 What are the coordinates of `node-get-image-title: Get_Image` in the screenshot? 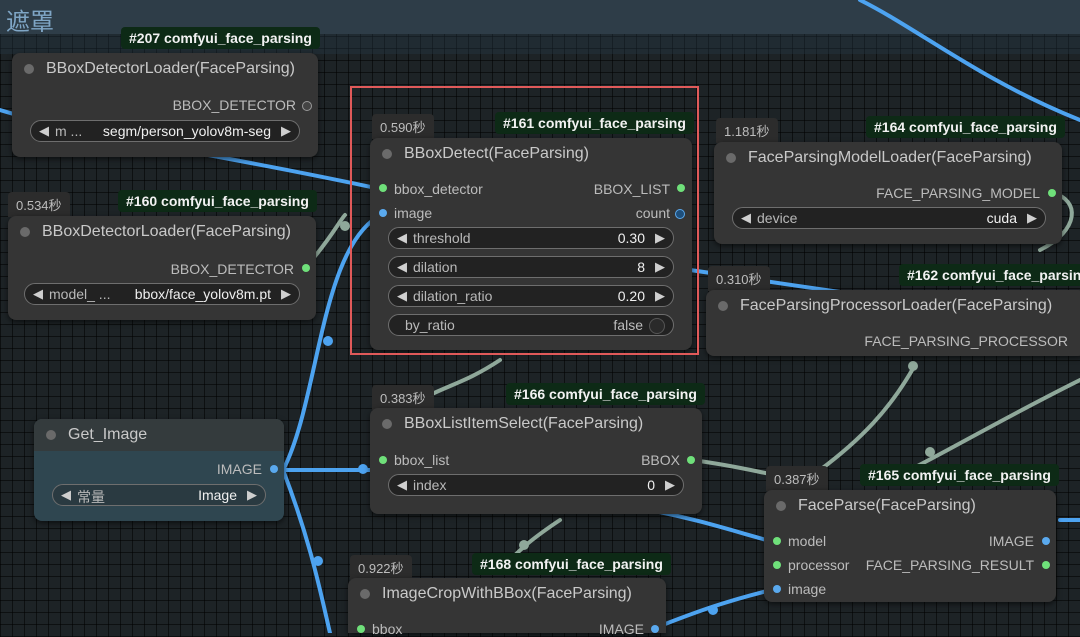 It's located at (159, 435).